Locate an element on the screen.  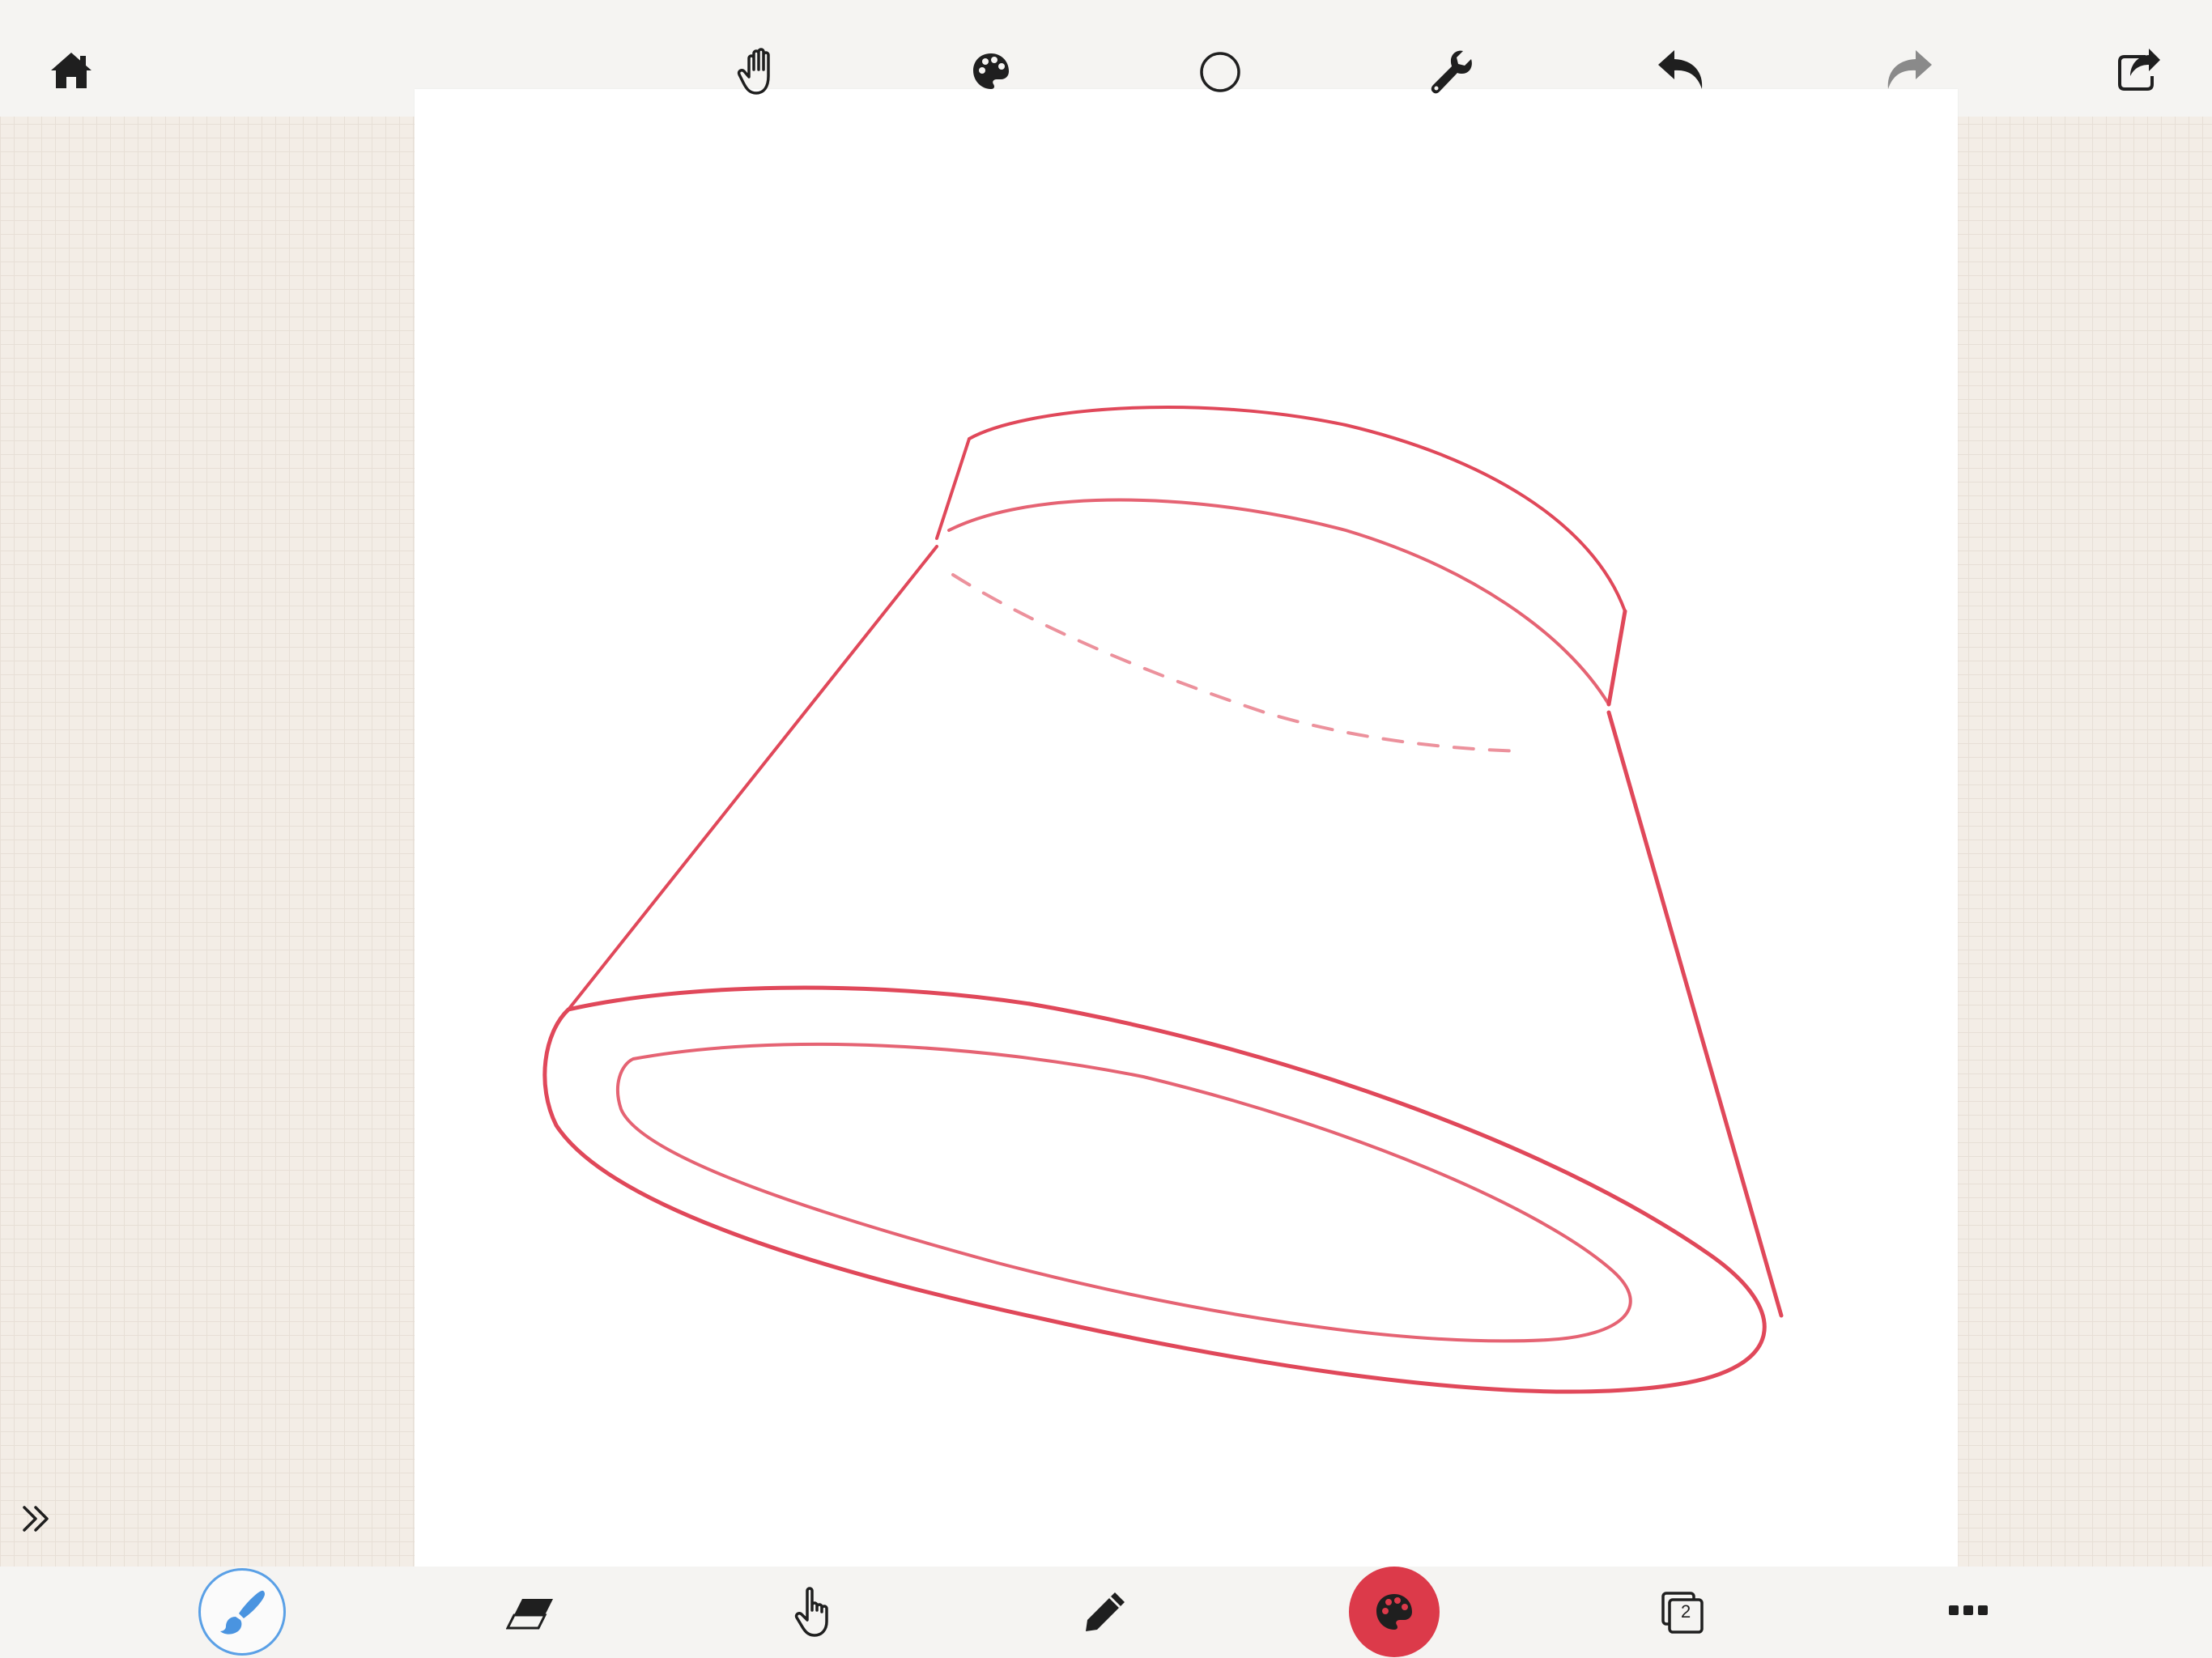
palette-button is located at coordinates (991, 71).